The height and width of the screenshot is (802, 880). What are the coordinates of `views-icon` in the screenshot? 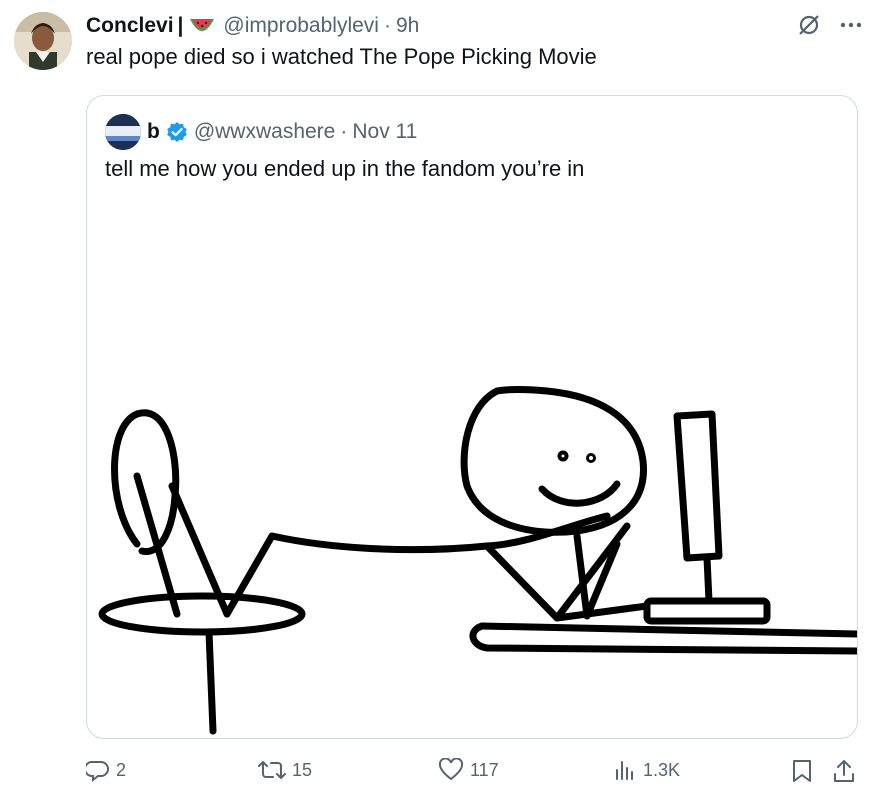 It's located at (625, 770).